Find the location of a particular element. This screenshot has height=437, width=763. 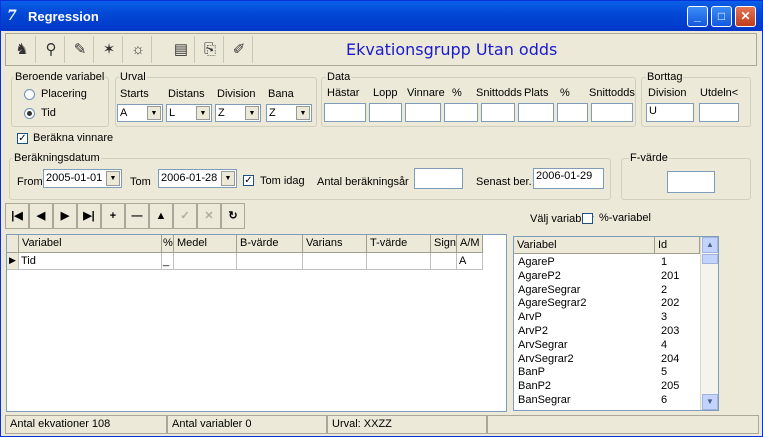

col-header-sign: Sign is located at coordinates (444, 244).